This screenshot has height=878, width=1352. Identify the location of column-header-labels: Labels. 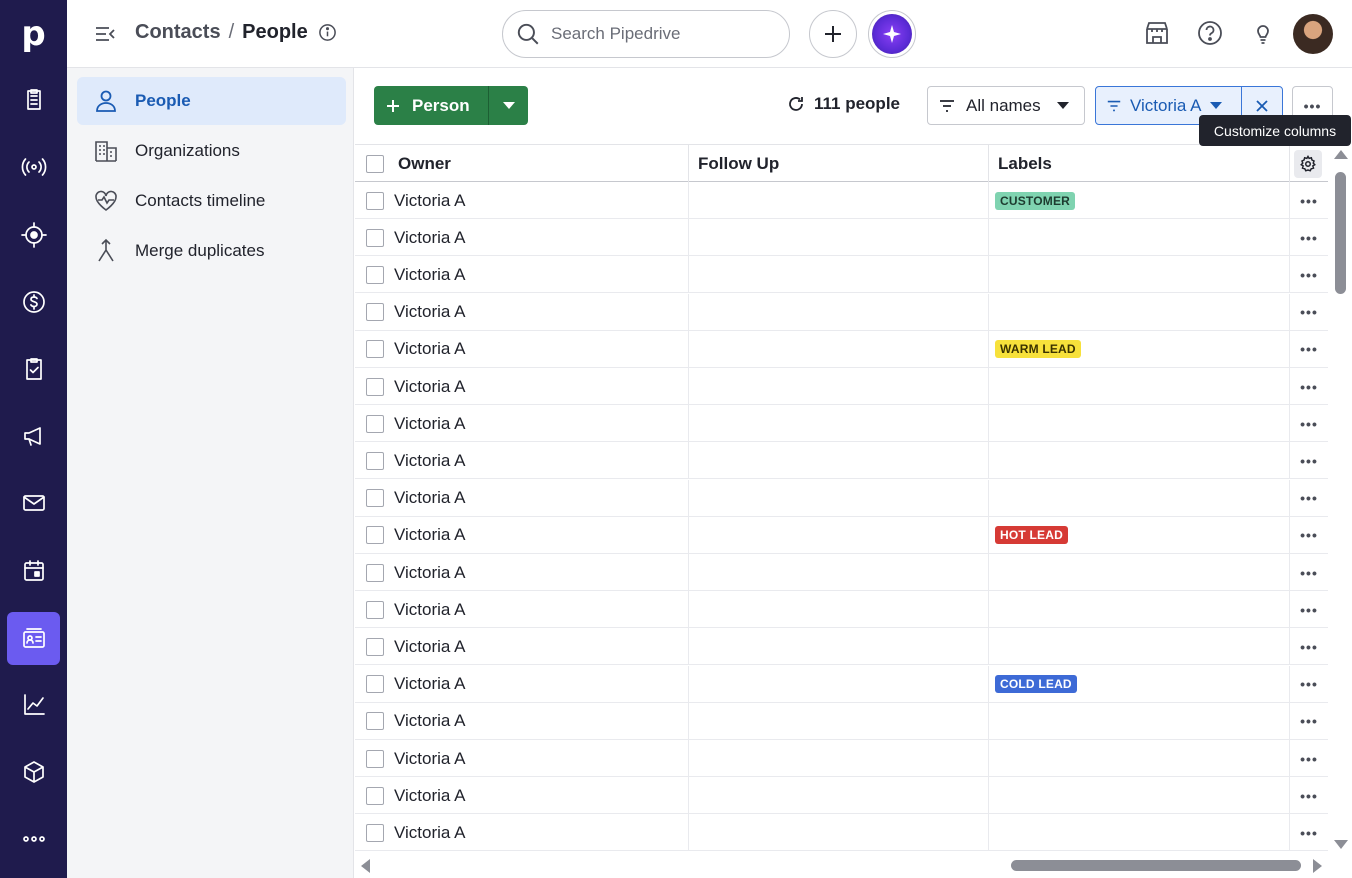
(1139, 163).